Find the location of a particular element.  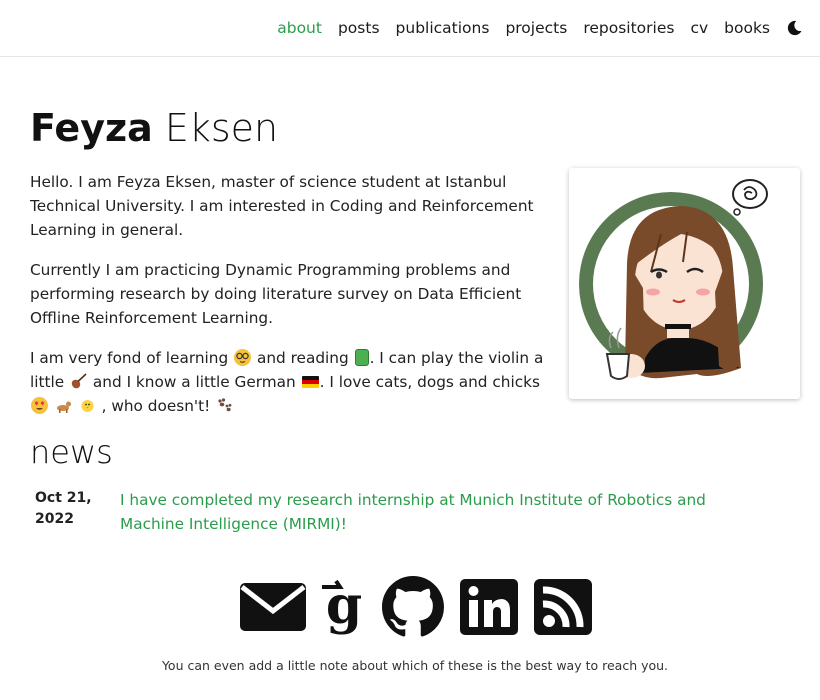

nav-publications: publications is located at coordinates (443, 28).